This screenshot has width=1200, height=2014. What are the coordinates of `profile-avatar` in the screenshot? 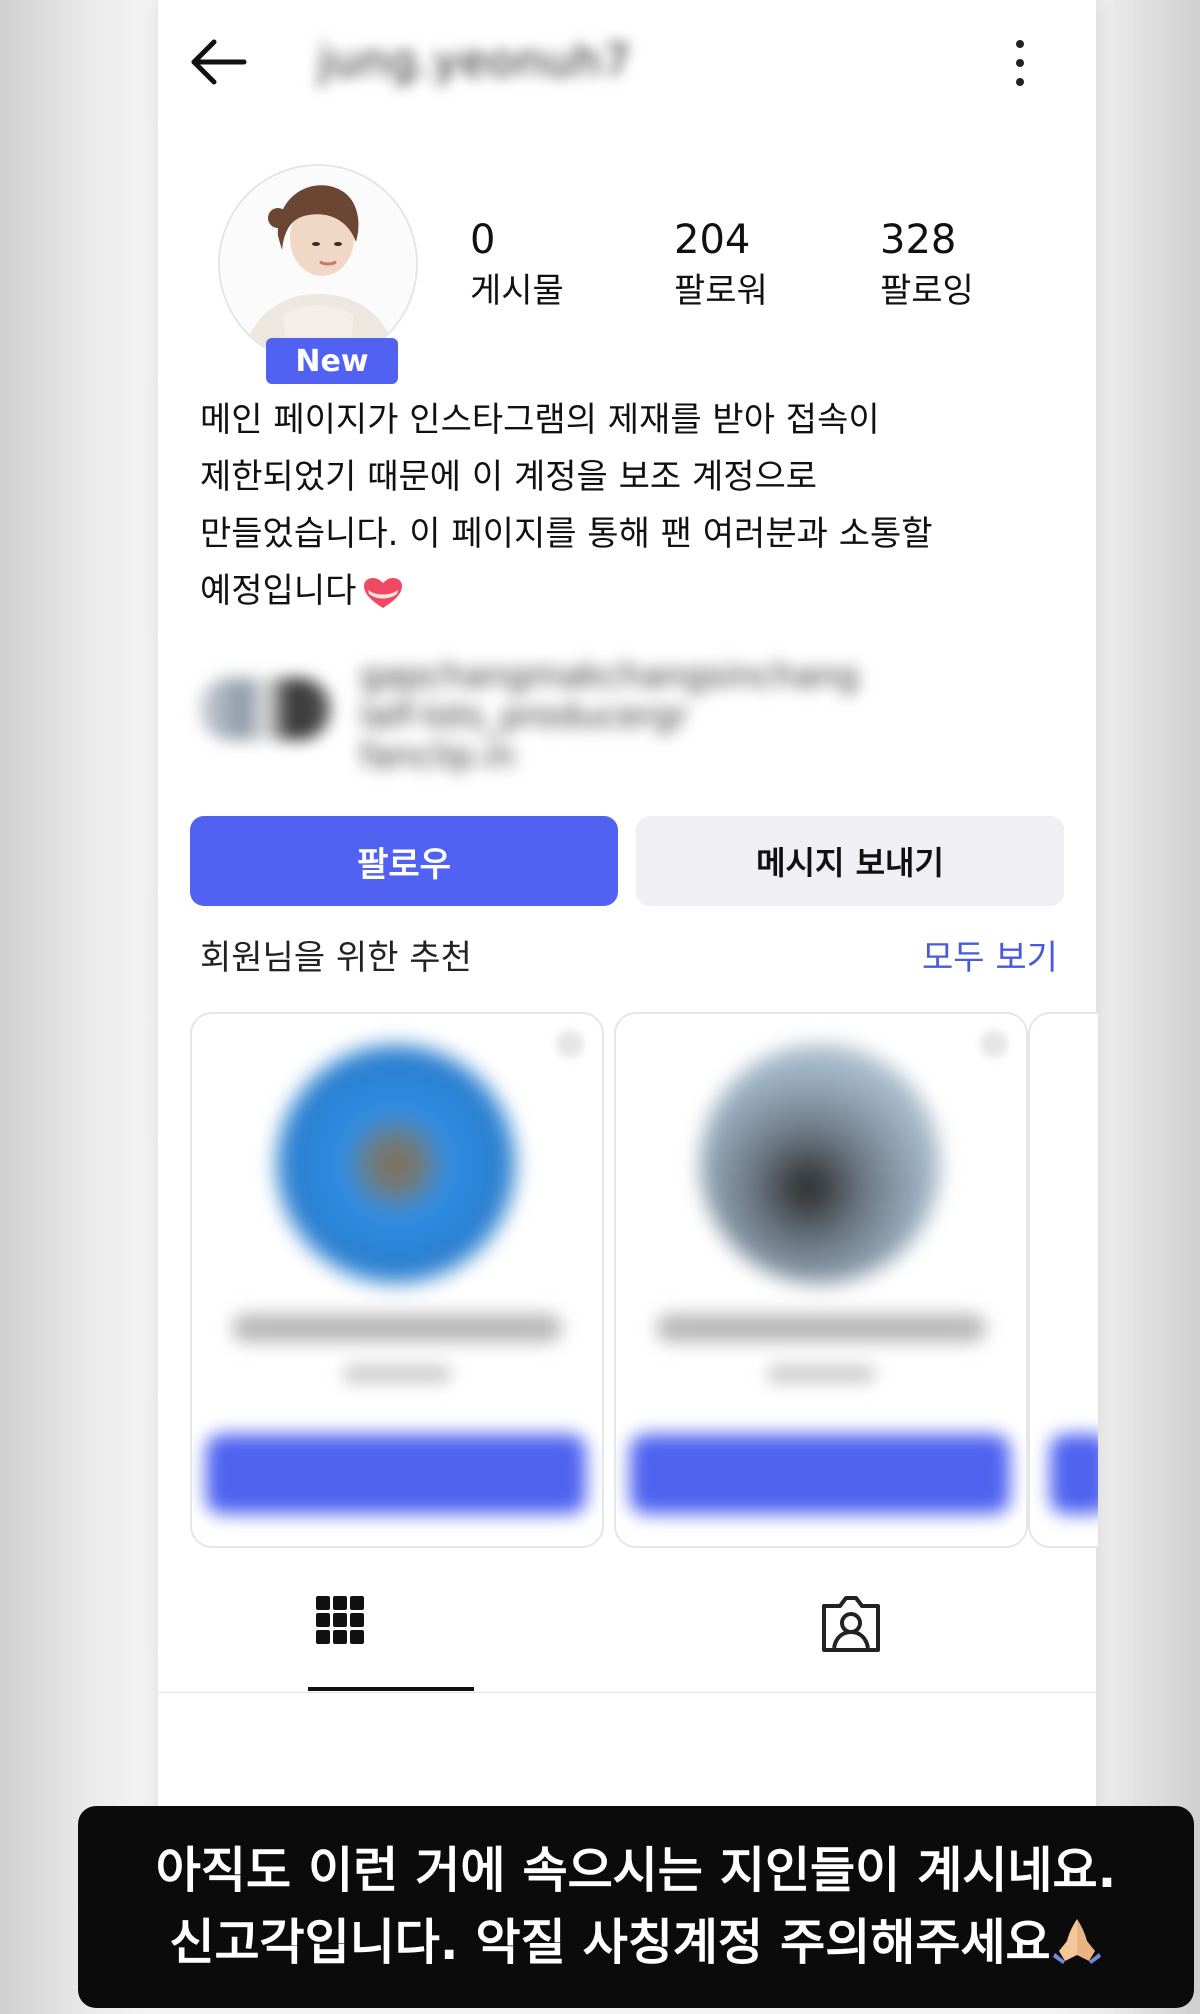 It's located at (318, 264).